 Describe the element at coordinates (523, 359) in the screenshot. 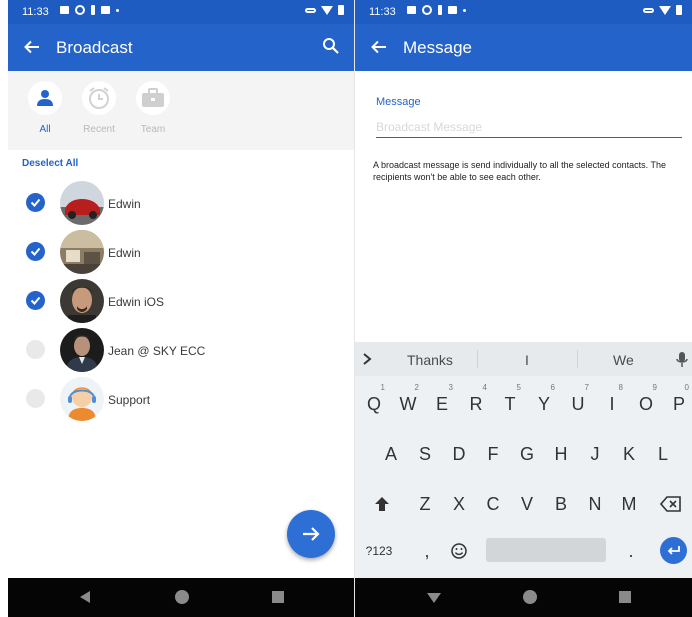

I see `suggestion-bar: Thanks I We` at that location.